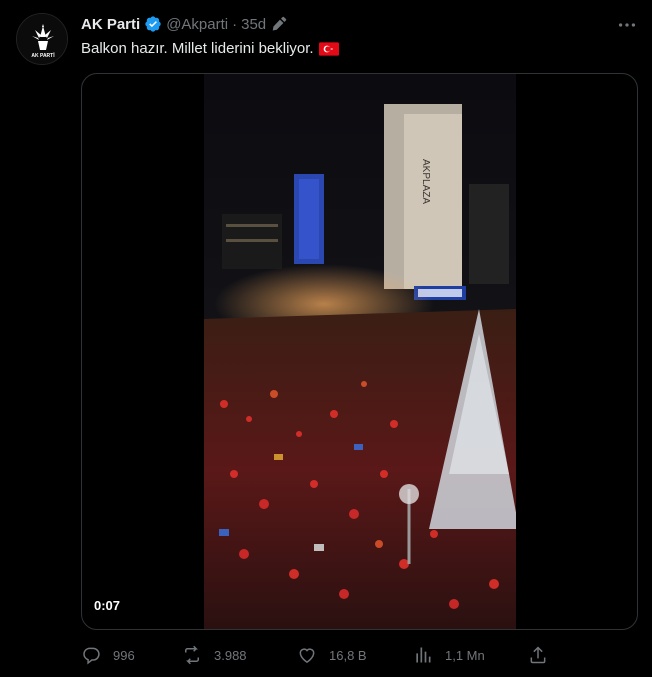 This screenshot has height=677, width=652. I want to click on views-chart-icon, so click(423, 655).